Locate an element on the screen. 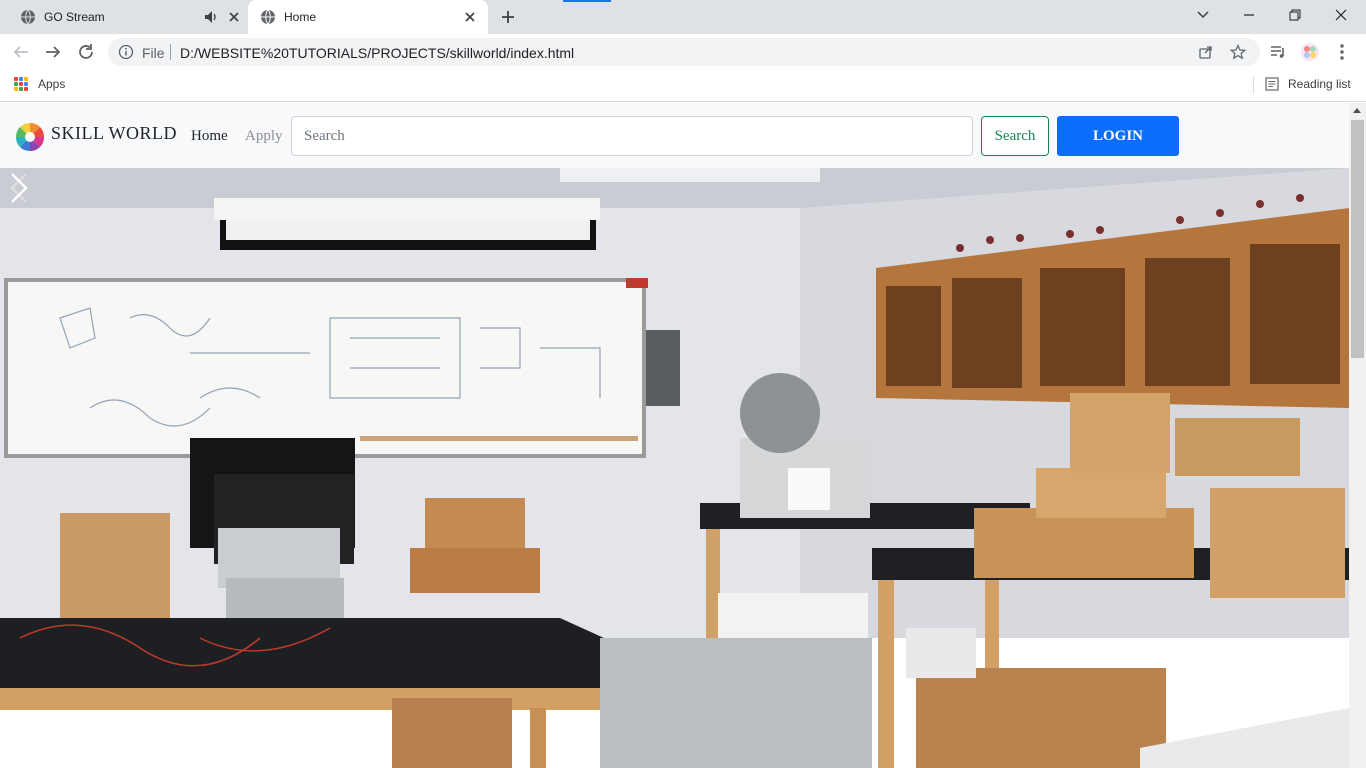  scroll-up-arrow-icon is located at coordinates (1357, 110).